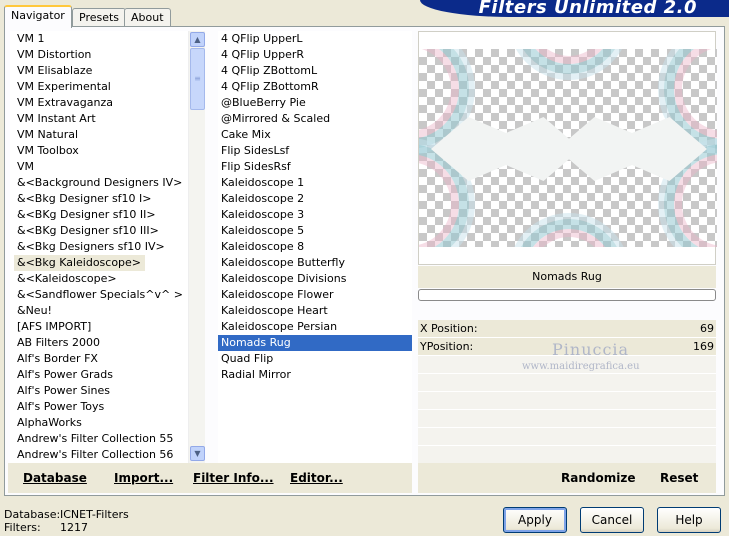 The width and height of the screenshot is (729, 536). I want to click on param-x-position: X Position: 69, so click(567, 329).